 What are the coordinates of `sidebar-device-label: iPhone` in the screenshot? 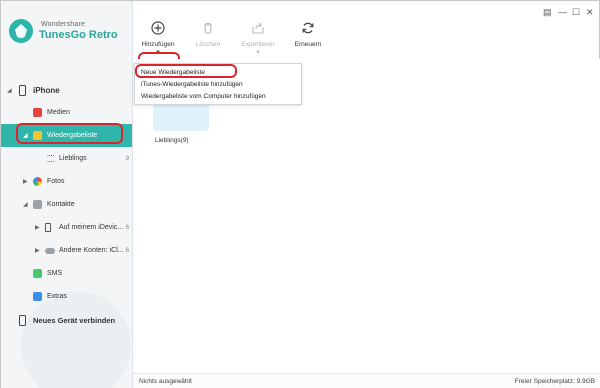 It's located at (46, 90).